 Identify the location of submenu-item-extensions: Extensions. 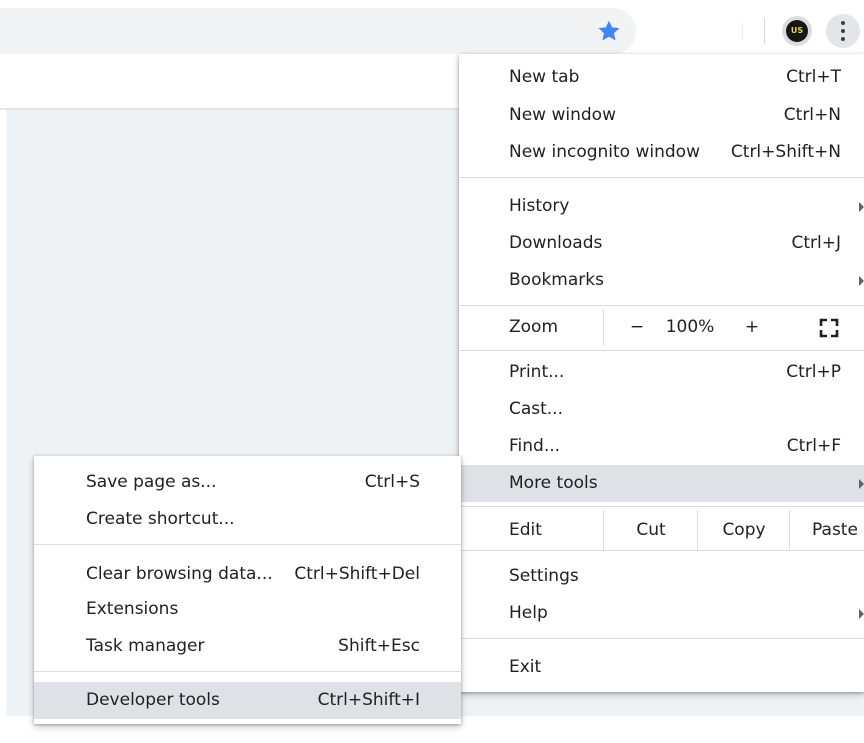
(247, 609).